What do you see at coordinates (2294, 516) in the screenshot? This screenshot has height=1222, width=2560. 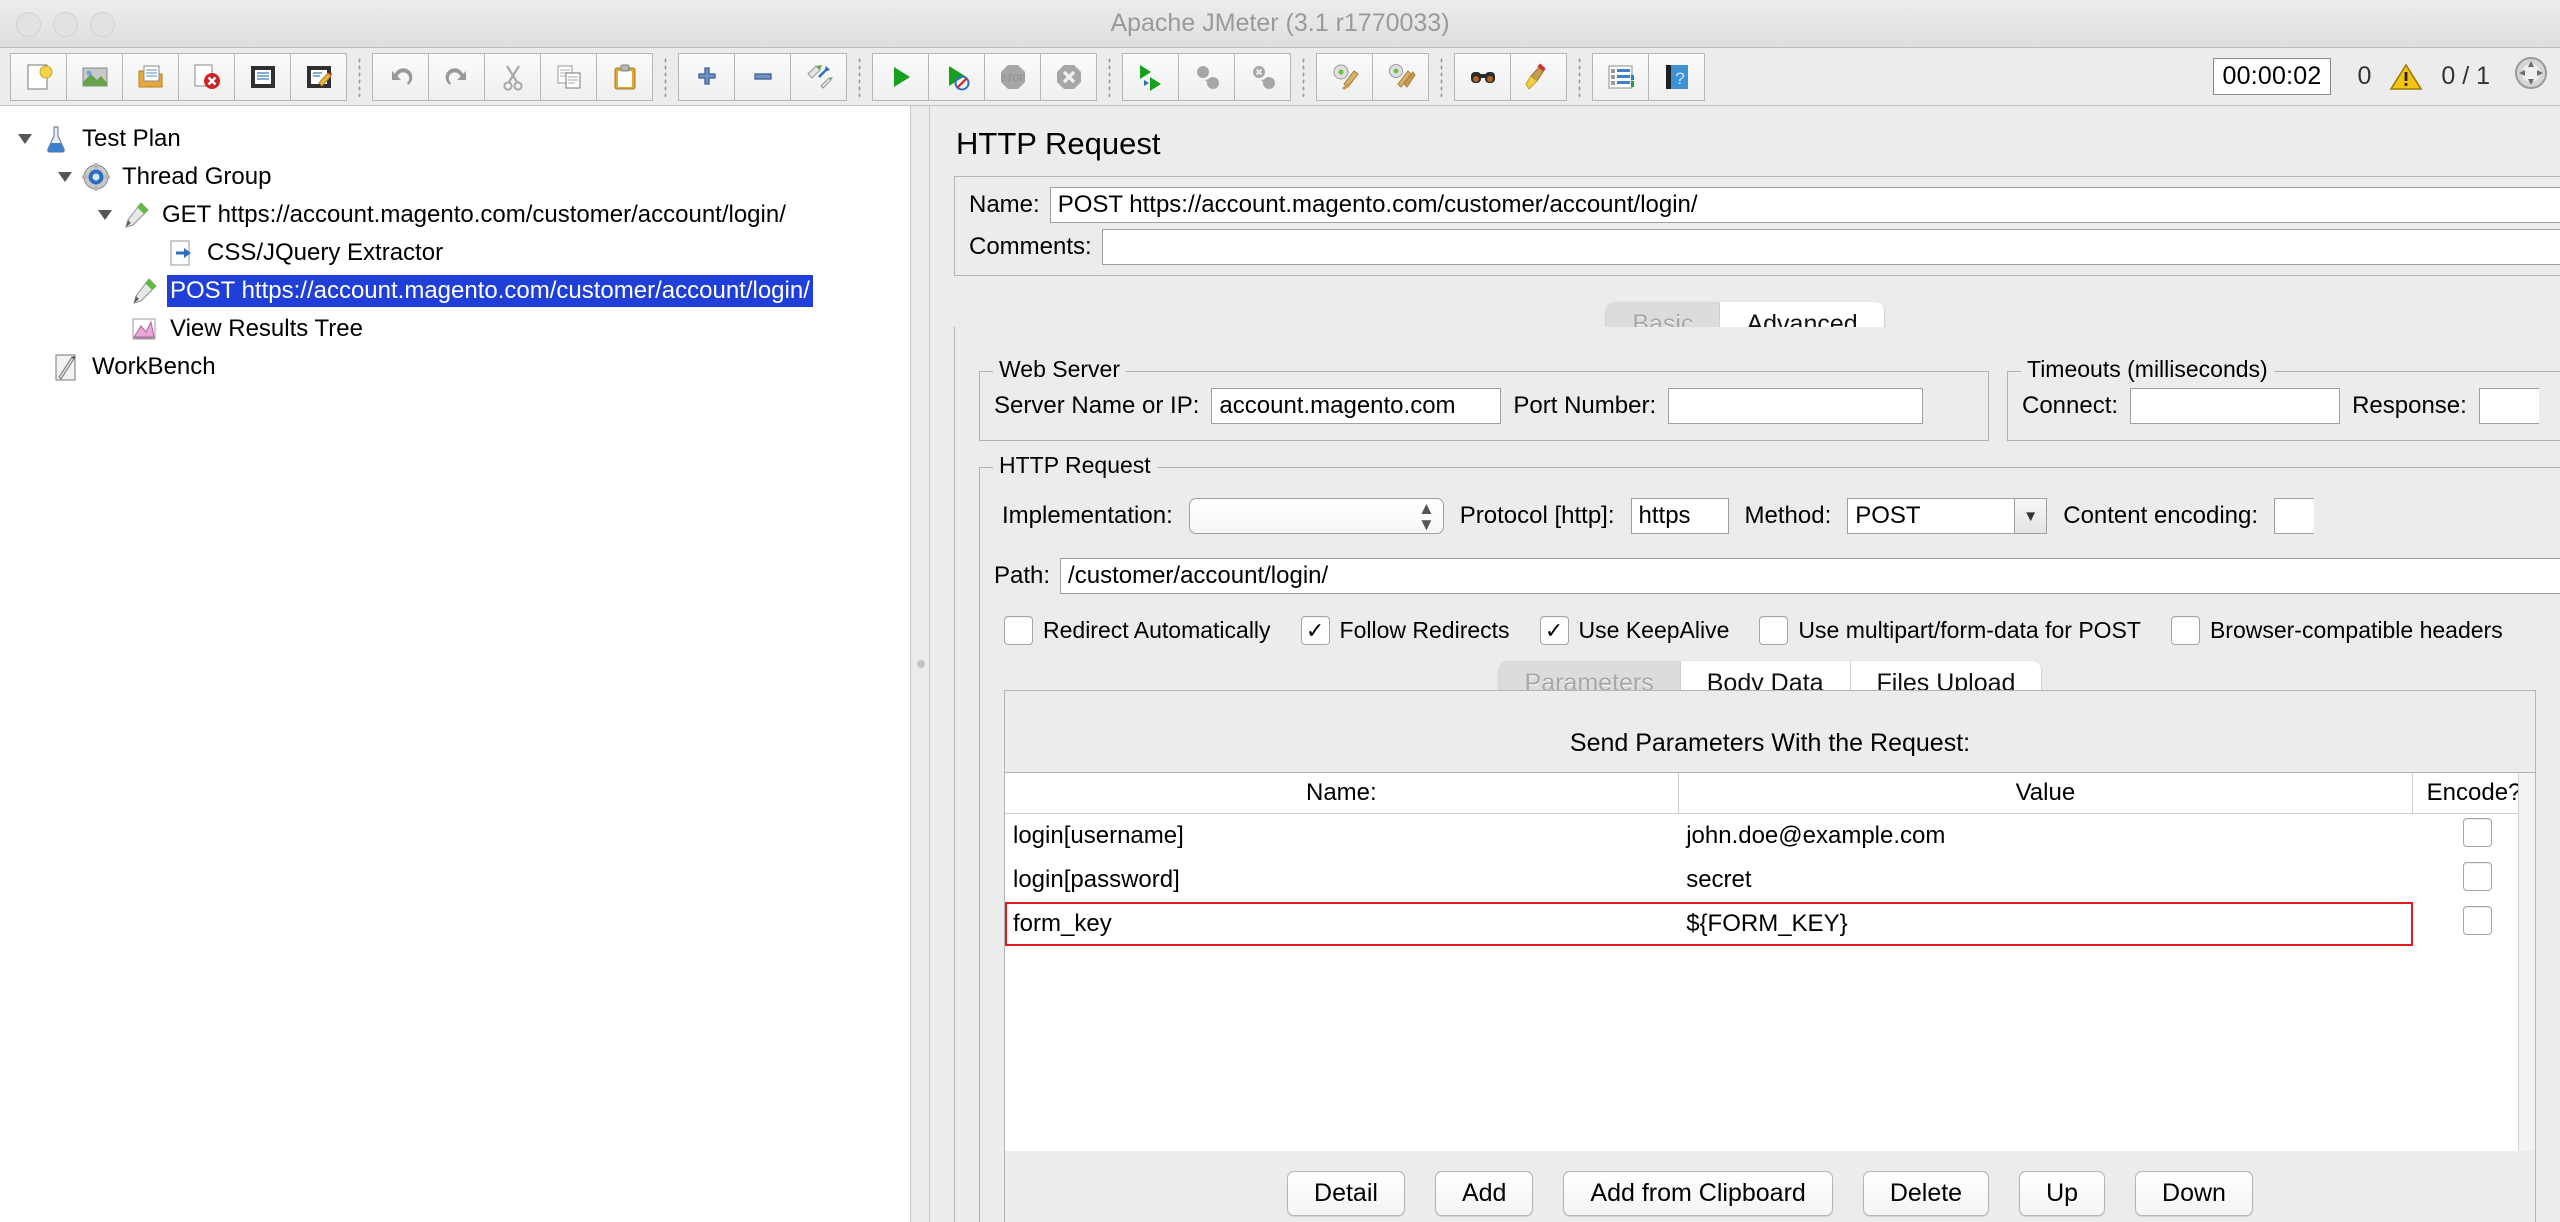 I see `content-encoding-input` at bounding box center [2294, 516].